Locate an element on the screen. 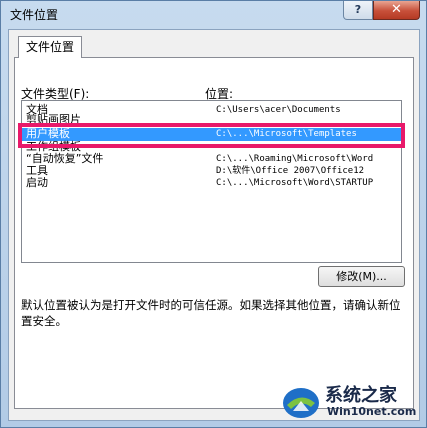 The width and height of the screenshot is (427, 428). location-cell: C:\...\Microsoft\Word\STARTUP is located at coordinates (295, 183).